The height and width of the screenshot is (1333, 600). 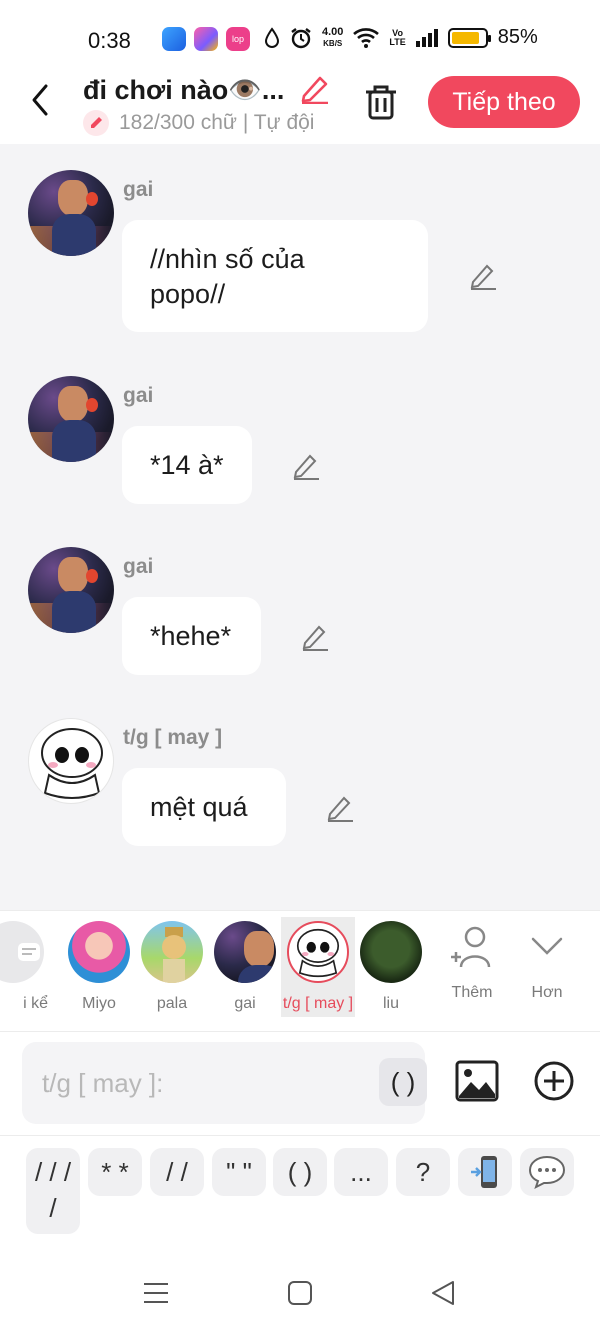 I want to click on message-bubble: mệt quá, so click(x=204, y=807).